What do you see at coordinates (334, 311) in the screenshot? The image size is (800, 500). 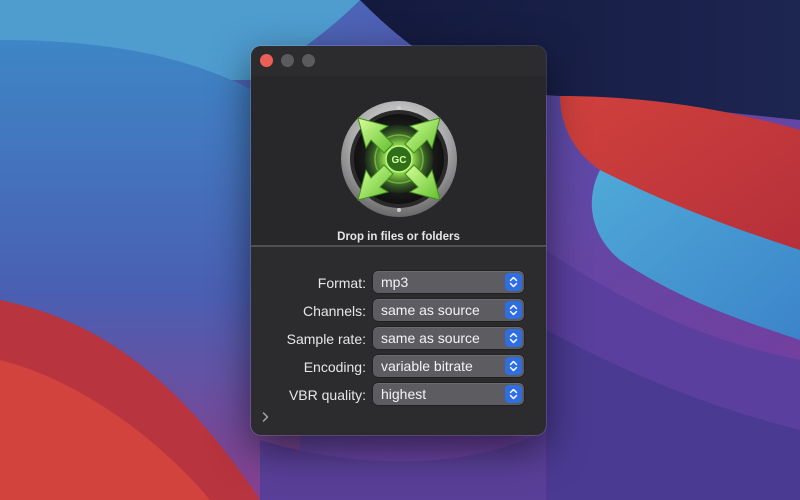 I see `channels-label: Channels:` at bounding box center [334, 311].